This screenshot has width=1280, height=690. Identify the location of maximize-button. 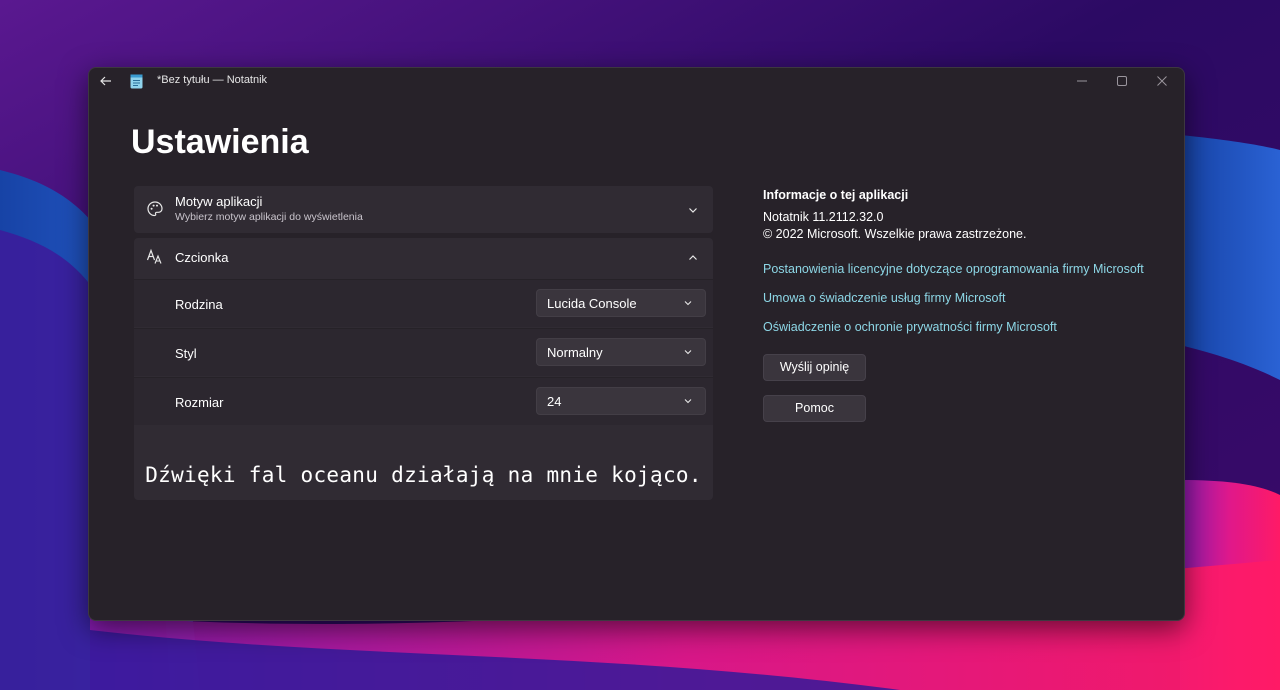
(1122, 81).